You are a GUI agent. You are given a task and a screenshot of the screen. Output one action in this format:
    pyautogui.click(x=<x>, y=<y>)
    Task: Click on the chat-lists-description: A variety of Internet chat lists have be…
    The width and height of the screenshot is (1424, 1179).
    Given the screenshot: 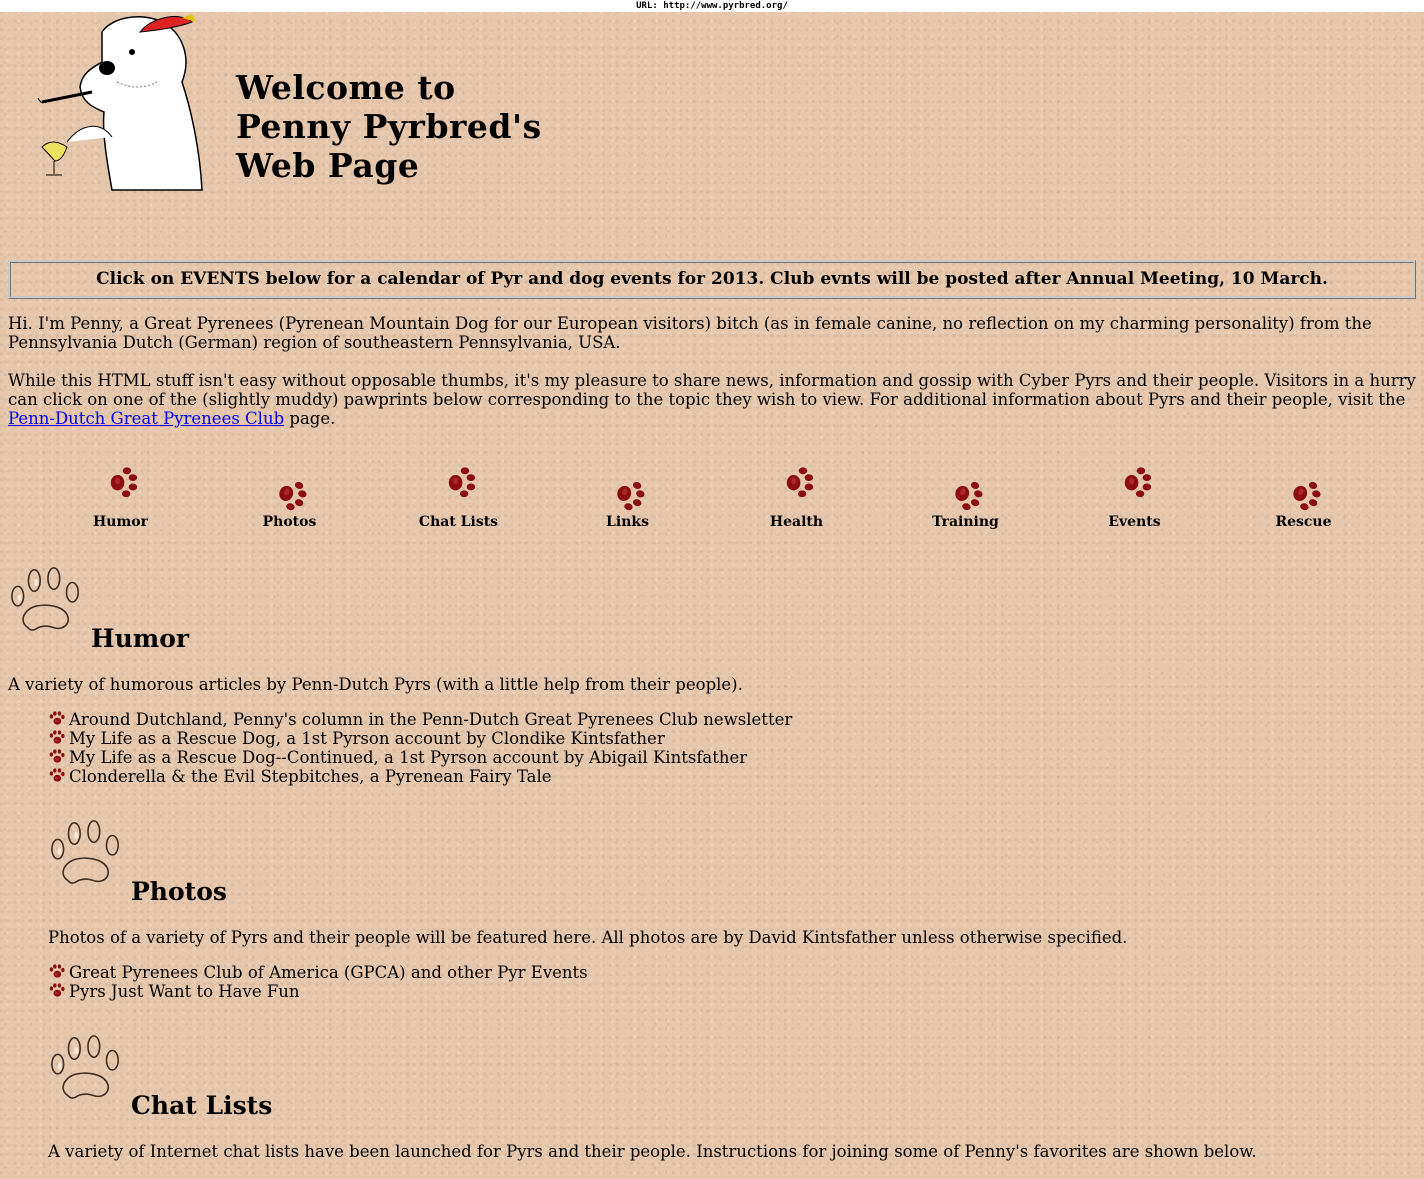 What is the action you would take?
    pyautogui.click(x=652, y=1151)
    